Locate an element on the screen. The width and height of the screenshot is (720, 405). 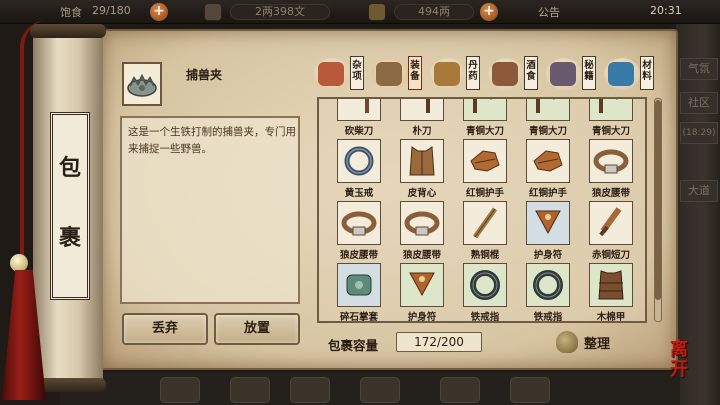
inventory-slot: 赤铜短刀 is located at coordinates (609, 231).